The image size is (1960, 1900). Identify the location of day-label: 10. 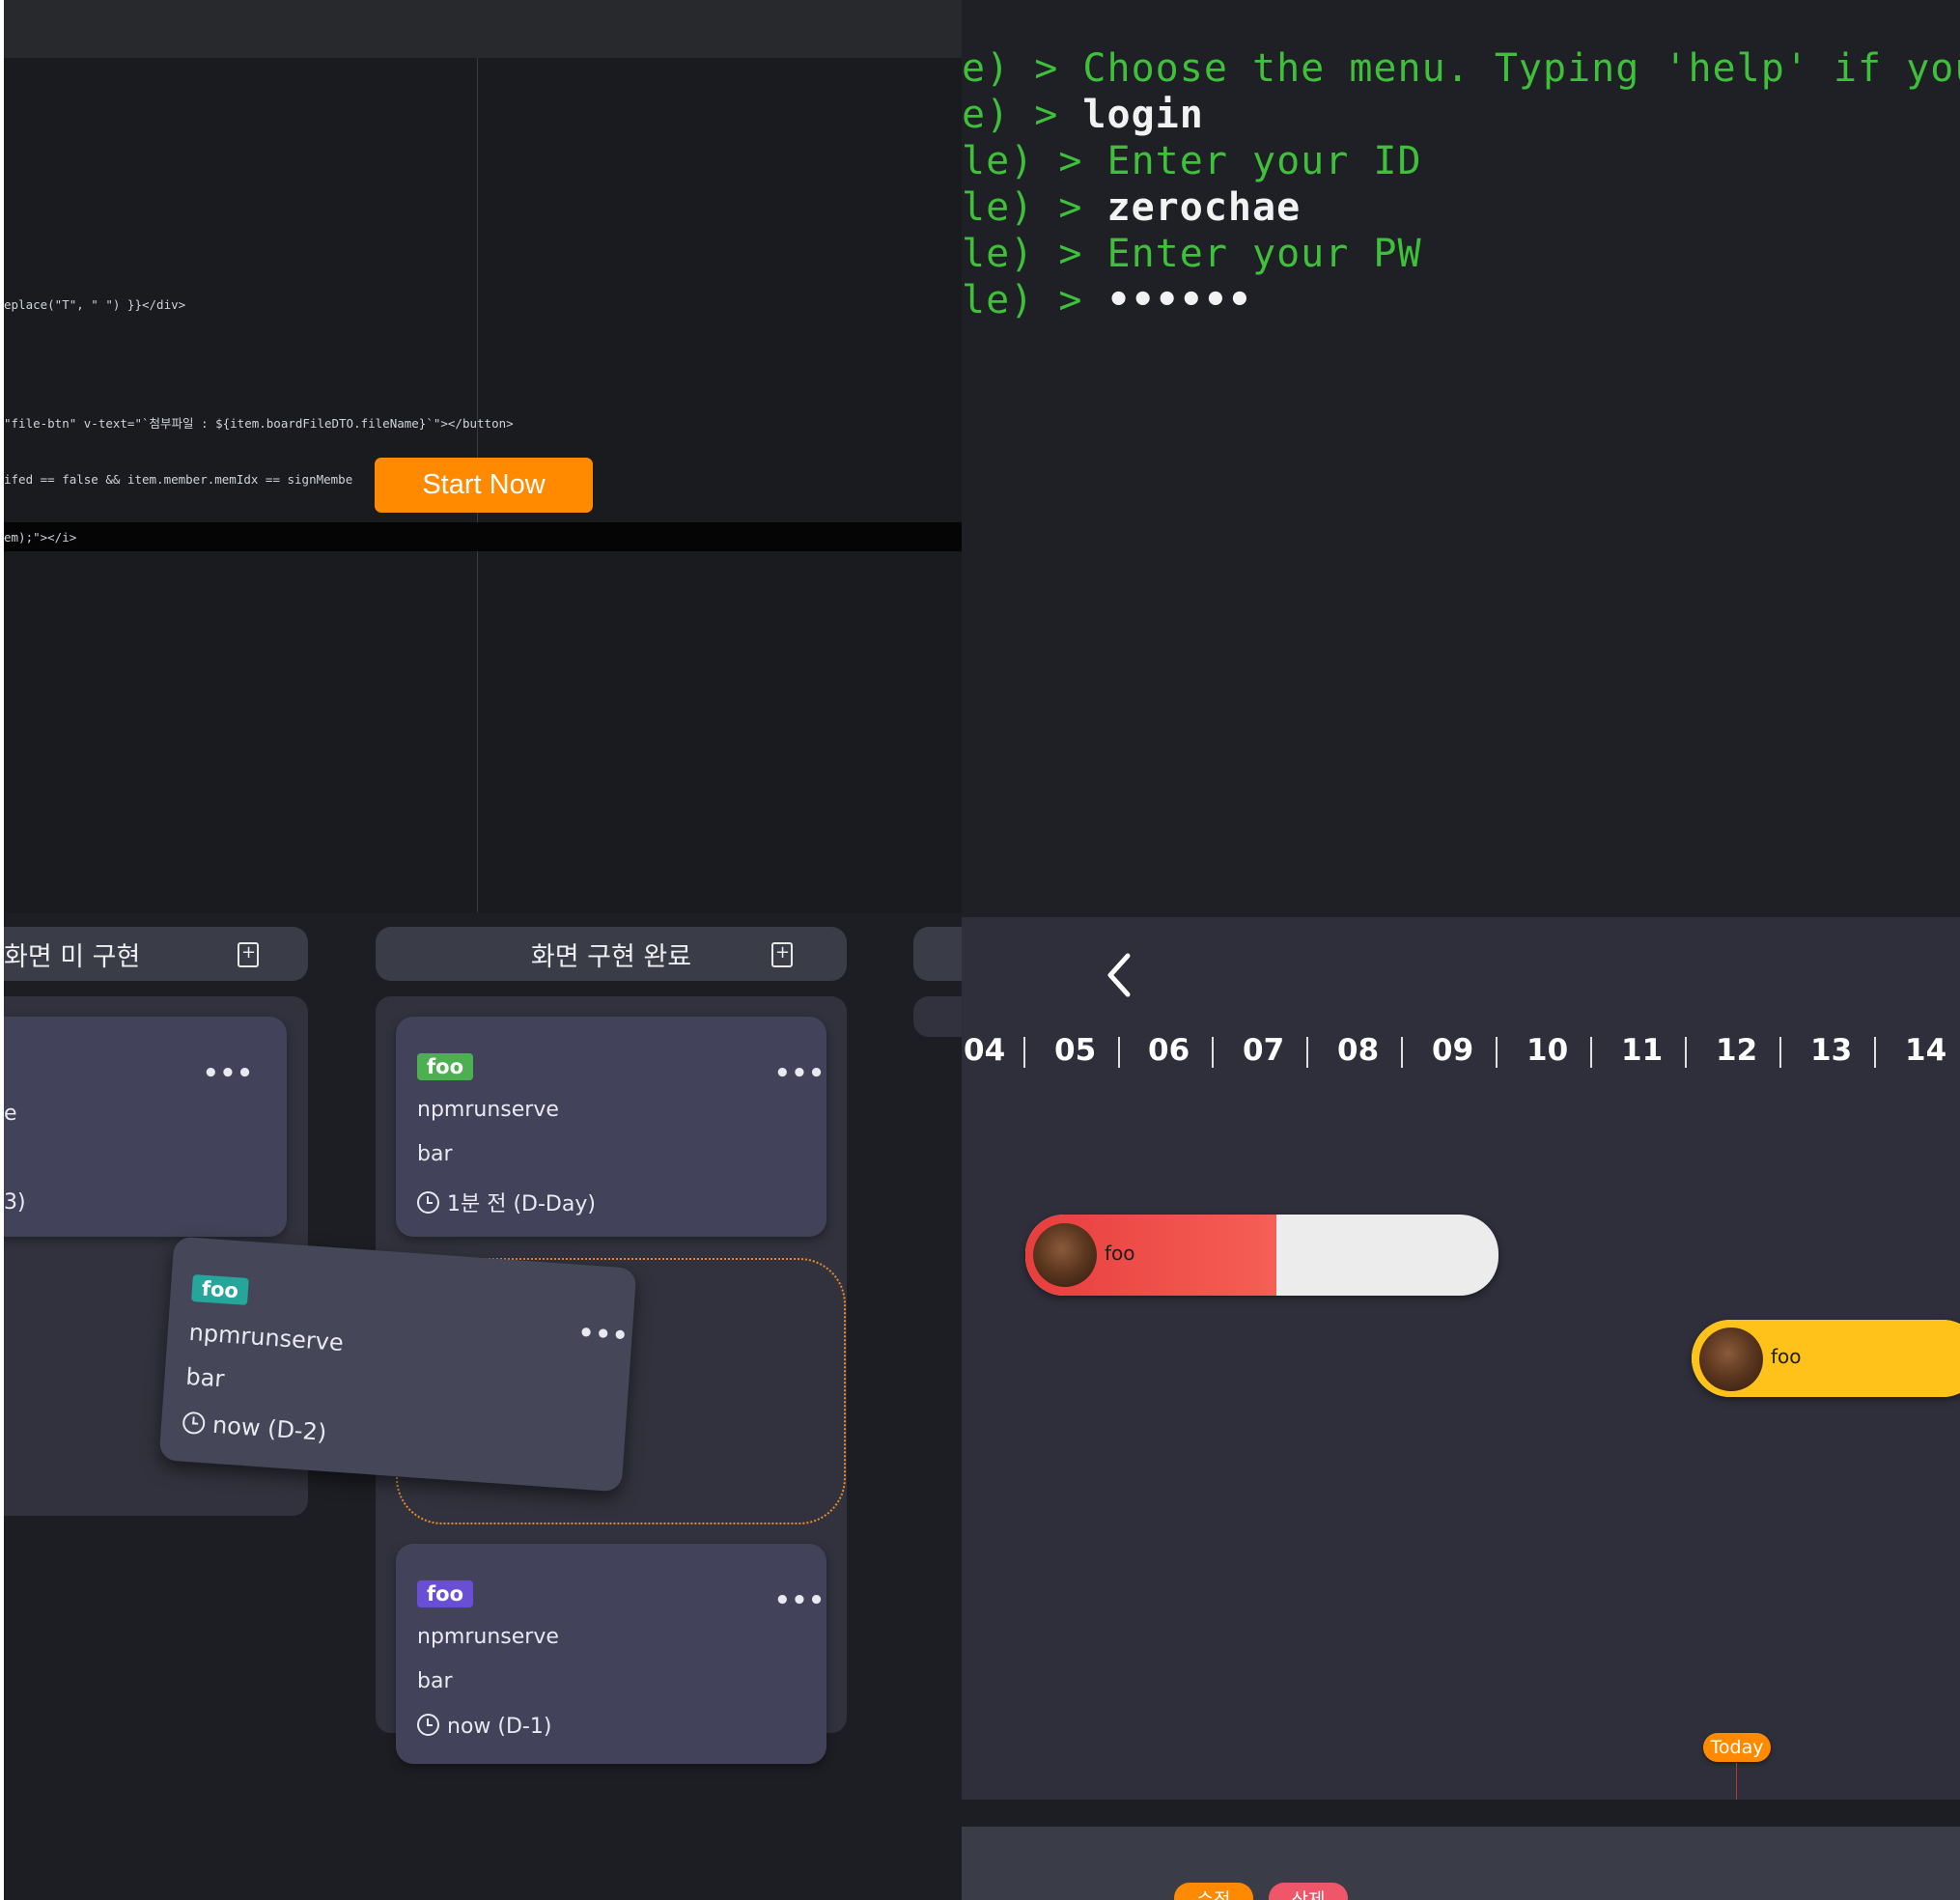
(1548, 1050).